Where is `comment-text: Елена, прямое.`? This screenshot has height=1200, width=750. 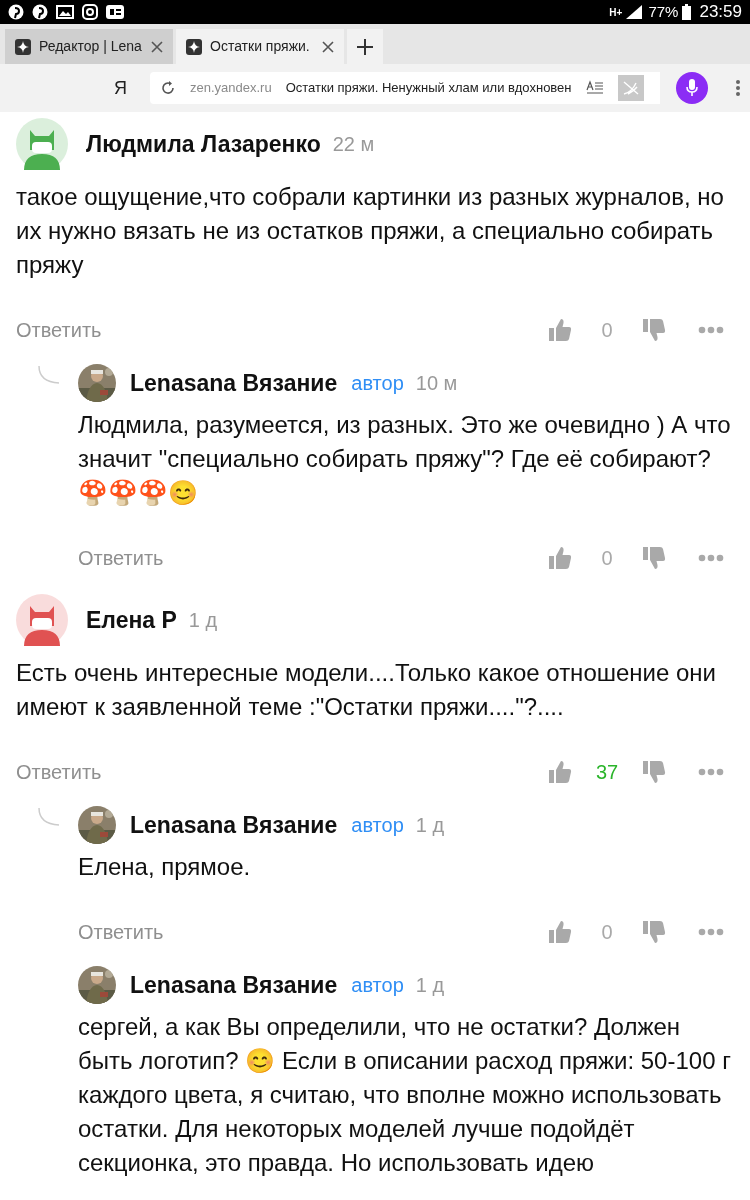 comment-text: Елена, прямое. is located at coordinates (164, 867).